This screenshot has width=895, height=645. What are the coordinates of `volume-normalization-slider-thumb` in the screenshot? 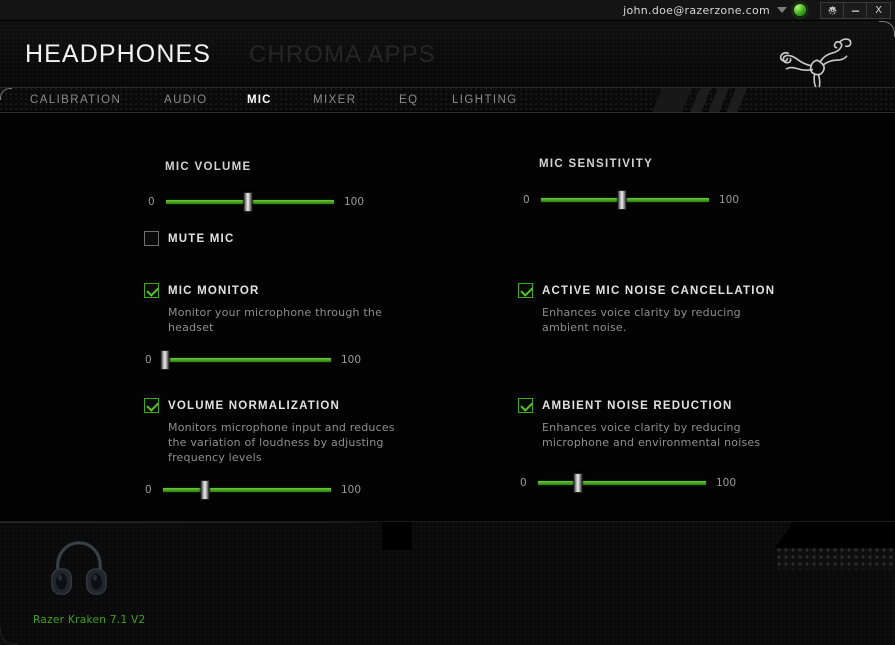 It's located at (205, 490).